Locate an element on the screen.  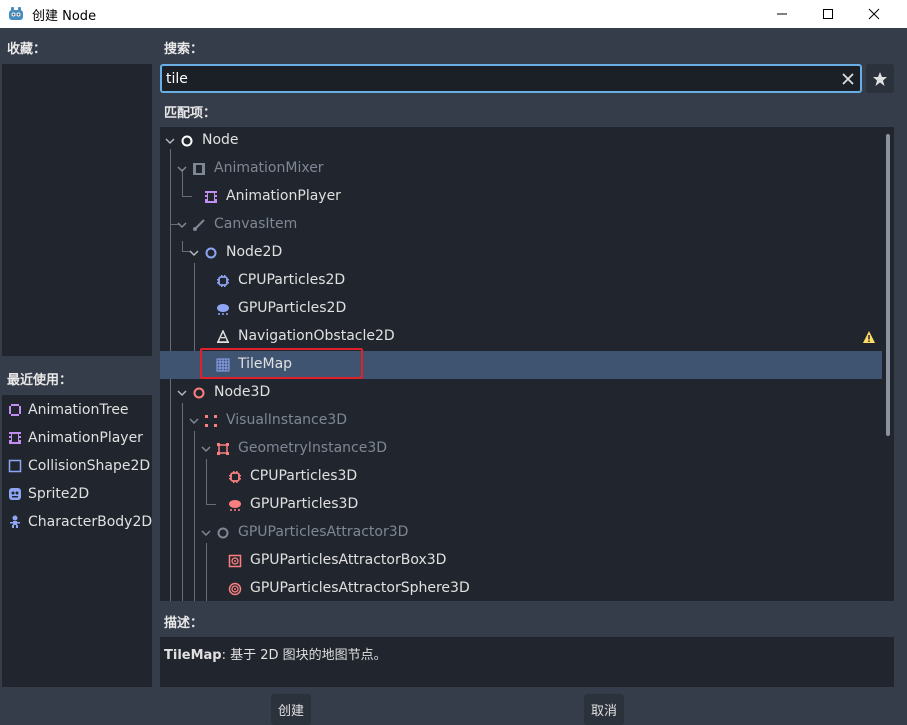
recent-item-label: Sprite2D is located at coordinates (59, 494).